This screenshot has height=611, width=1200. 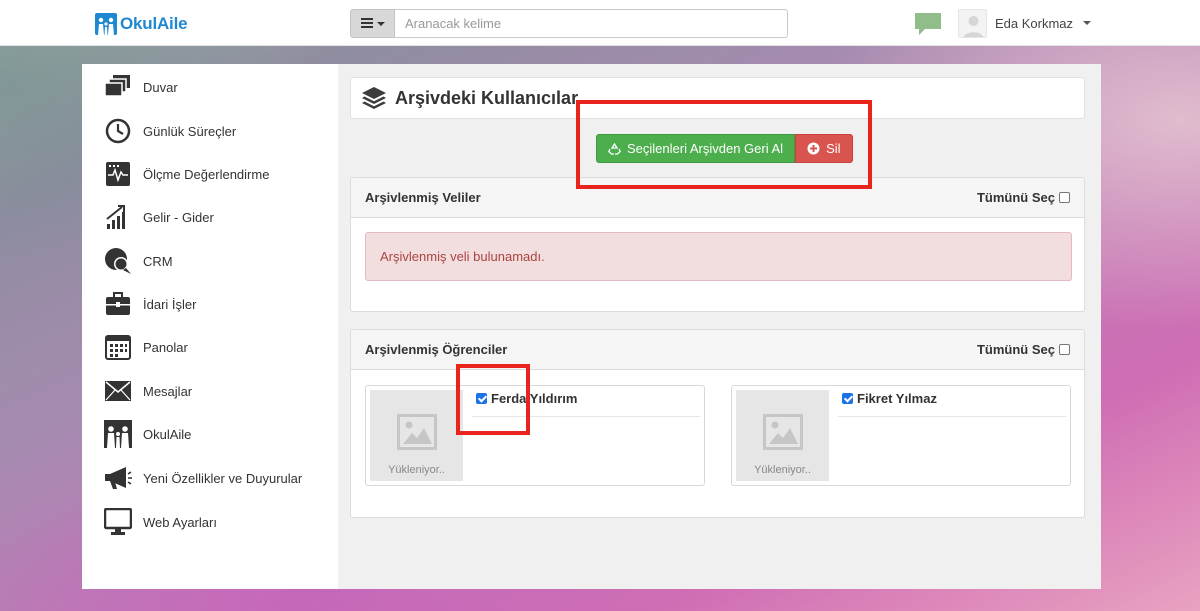 What do you see at coordinates (219, 347) in the screenshot?
I see `sidebar-item-panolar: Panolar` at bounding box center [219, 347].